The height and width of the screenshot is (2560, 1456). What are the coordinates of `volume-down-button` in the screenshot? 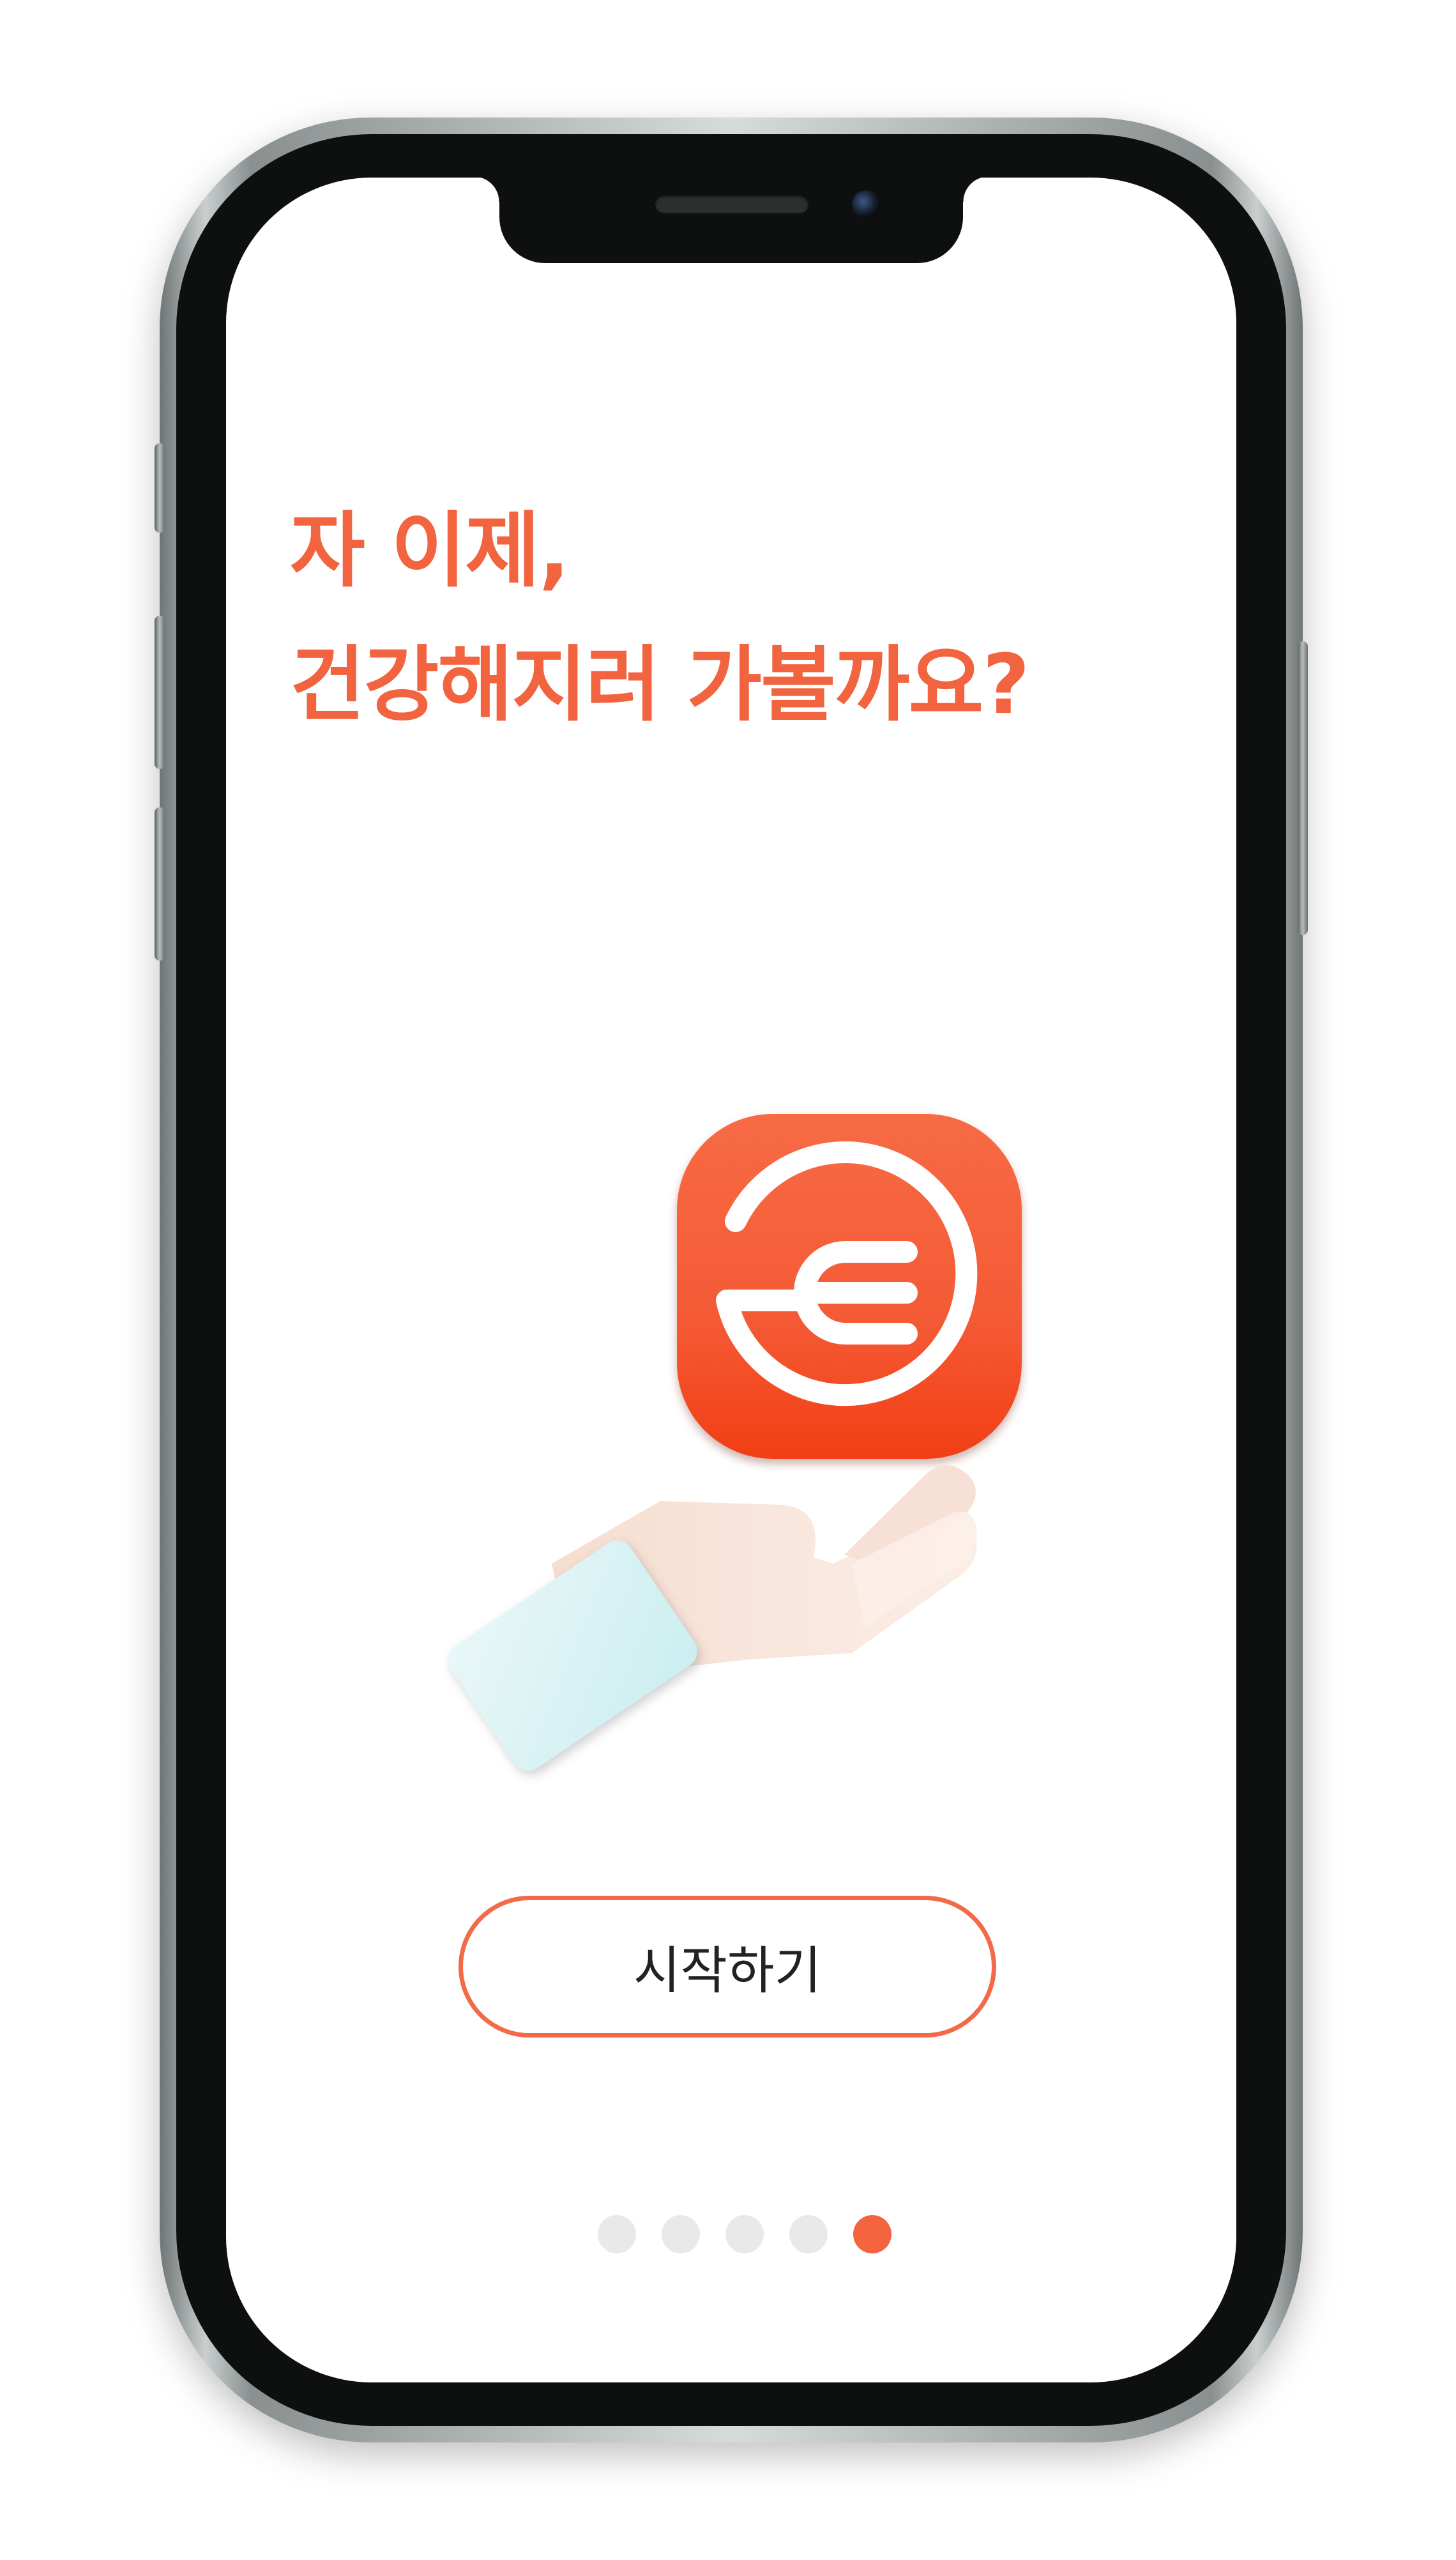 It's located at (160, 884).